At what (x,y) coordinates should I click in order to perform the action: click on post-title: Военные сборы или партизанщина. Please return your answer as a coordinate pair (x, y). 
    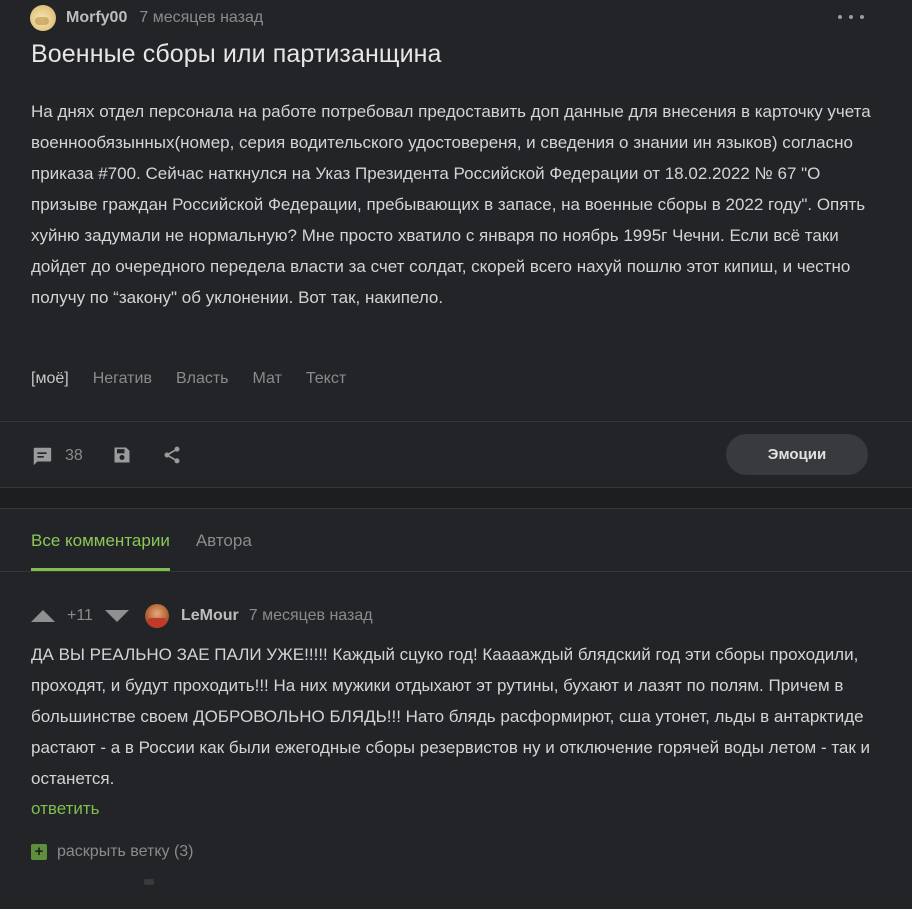
    Looking at the image, I should click on (236, 54).